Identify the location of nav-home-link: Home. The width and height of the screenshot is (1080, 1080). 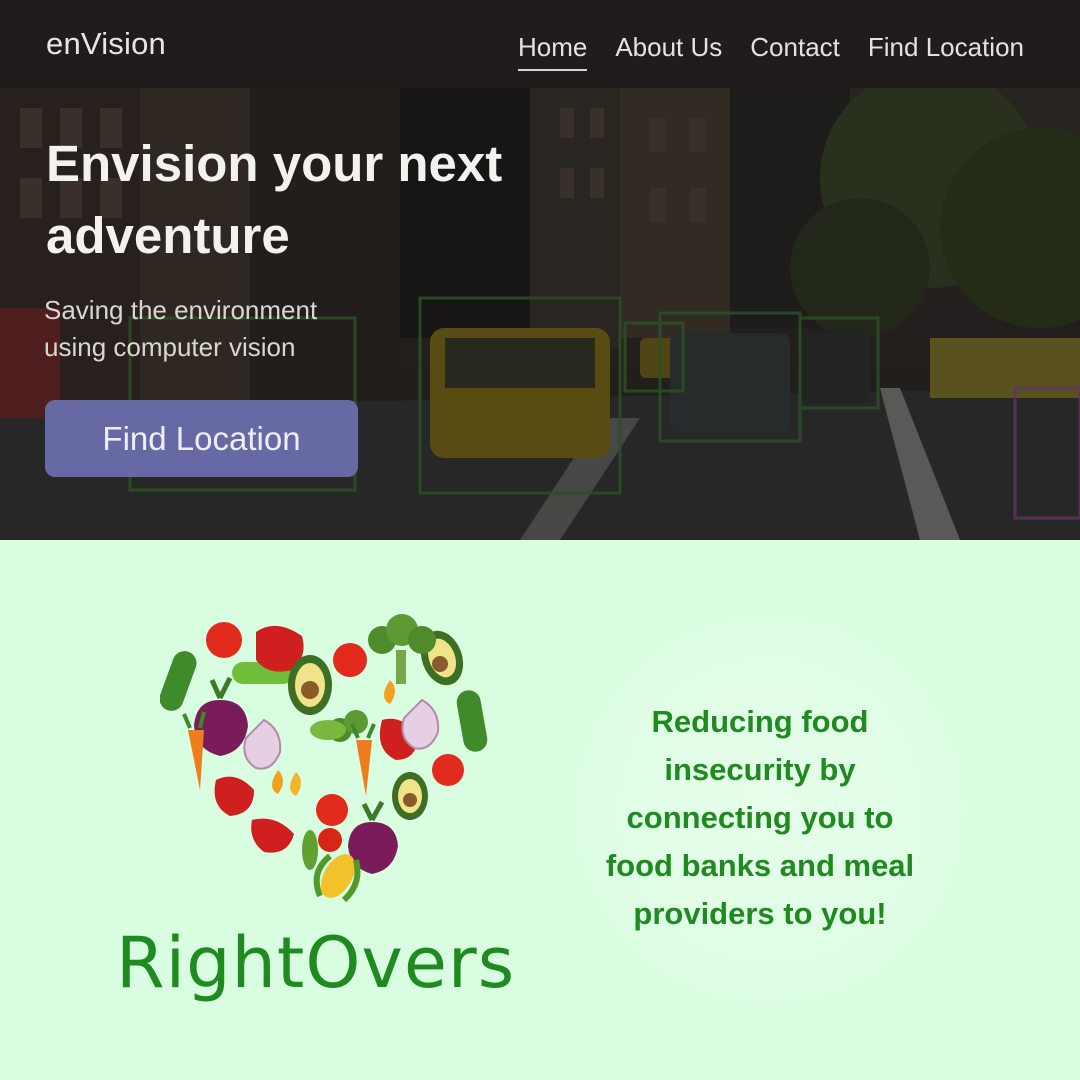
(552, 51).